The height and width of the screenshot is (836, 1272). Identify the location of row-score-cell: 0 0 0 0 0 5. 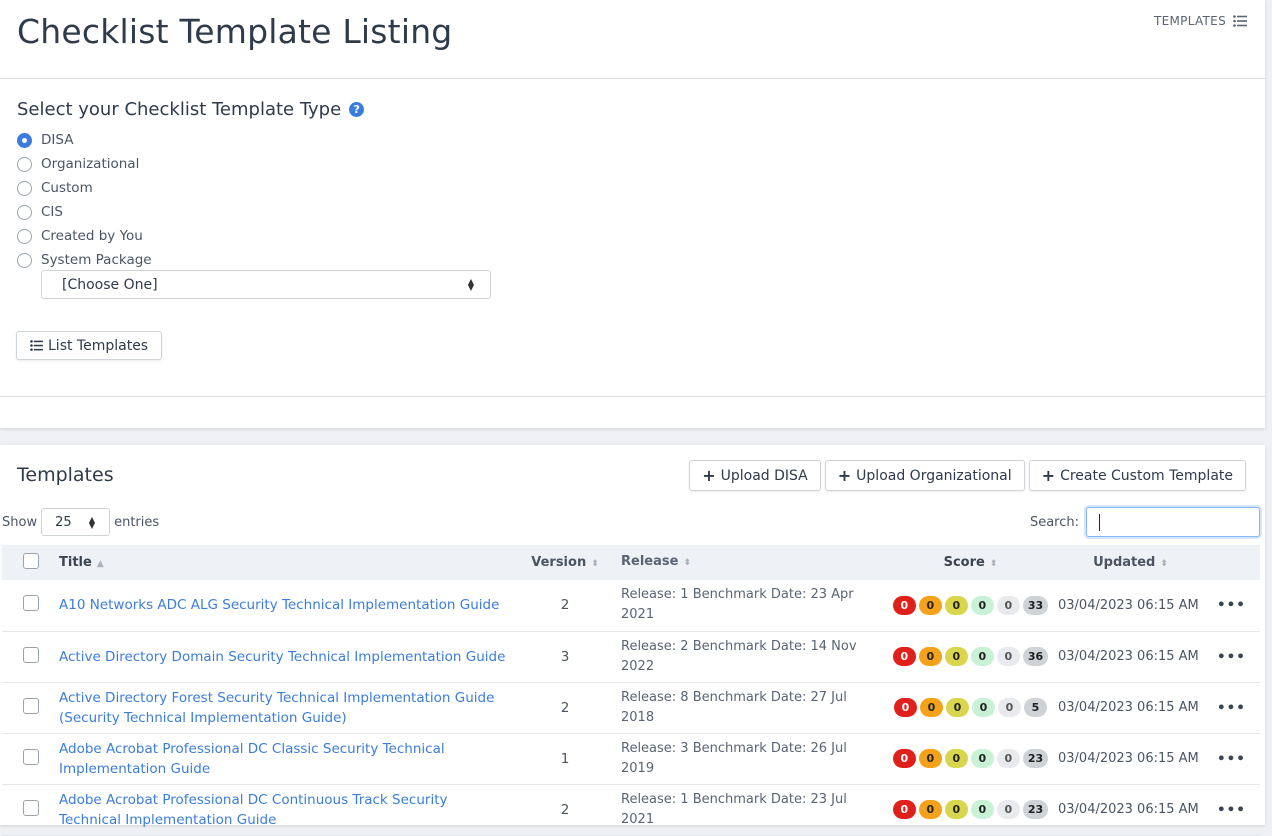
(970, 707).